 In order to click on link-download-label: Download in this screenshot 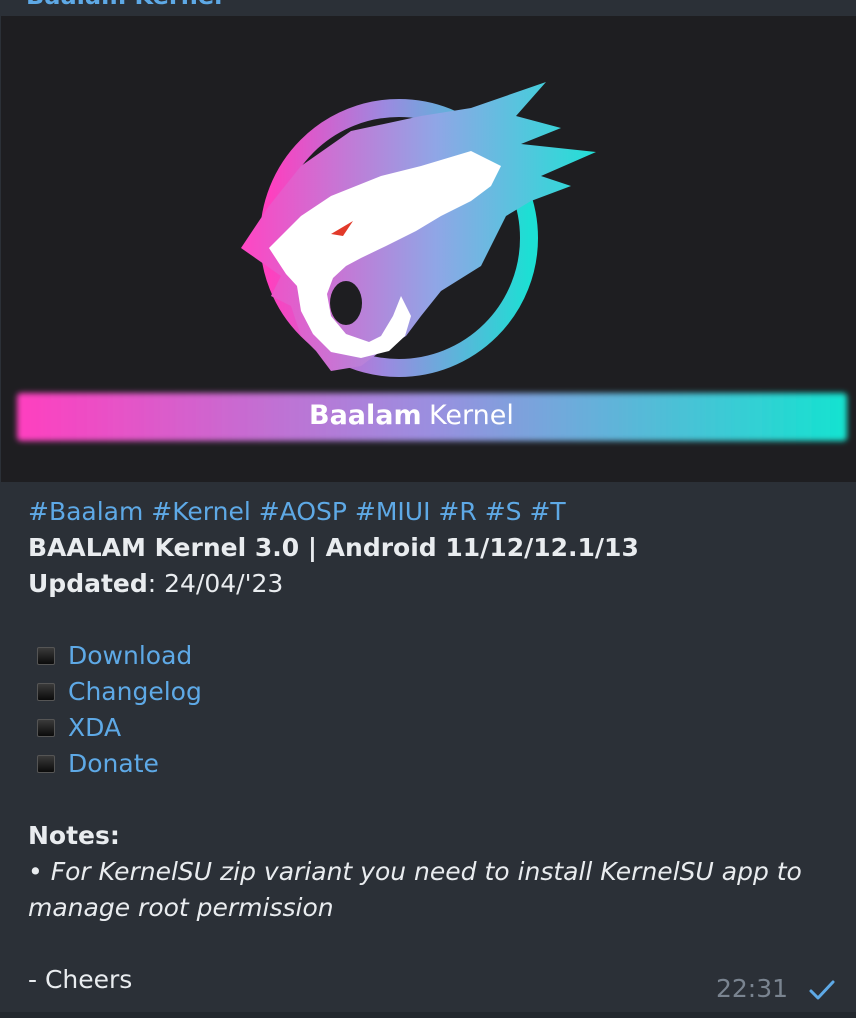, I will do `click(130, 655)`.